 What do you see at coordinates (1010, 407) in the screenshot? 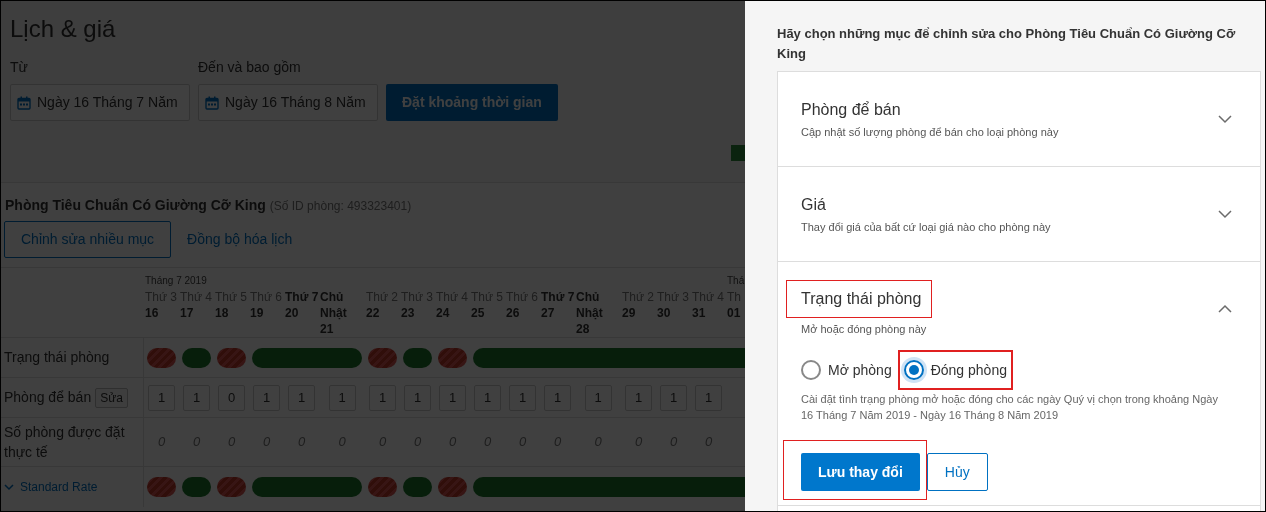
I see `status-note: Cài đặt tình trạng phòng mở hoặc đóng cho các ngày Quý vị chọn trong khoảng Ngày 16 Tháng 7 Năm 2019 - Ngày 16 Tháng 8 Năm 2019` at bounding box center [1010, 407].